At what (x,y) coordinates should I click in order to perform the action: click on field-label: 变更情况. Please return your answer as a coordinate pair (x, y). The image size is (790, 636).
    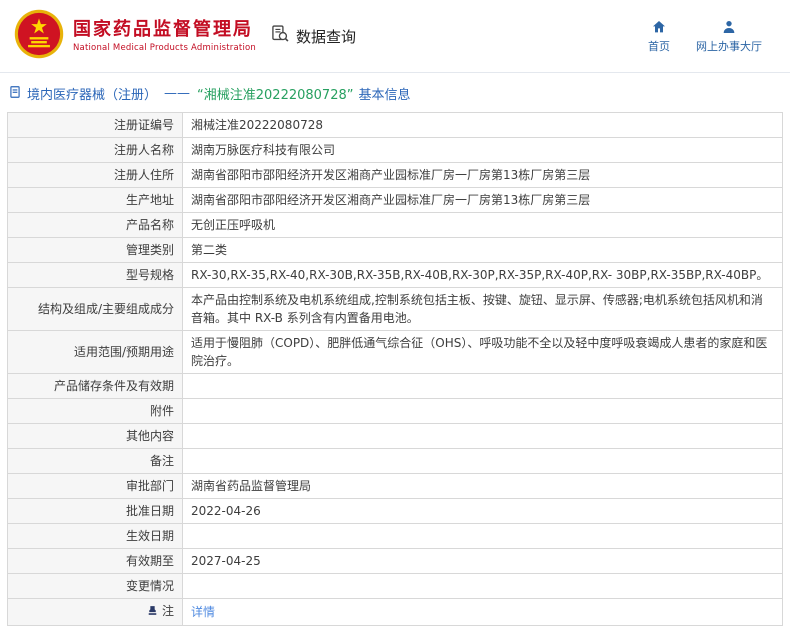
    Looking at the image, I should click on (95, 586).